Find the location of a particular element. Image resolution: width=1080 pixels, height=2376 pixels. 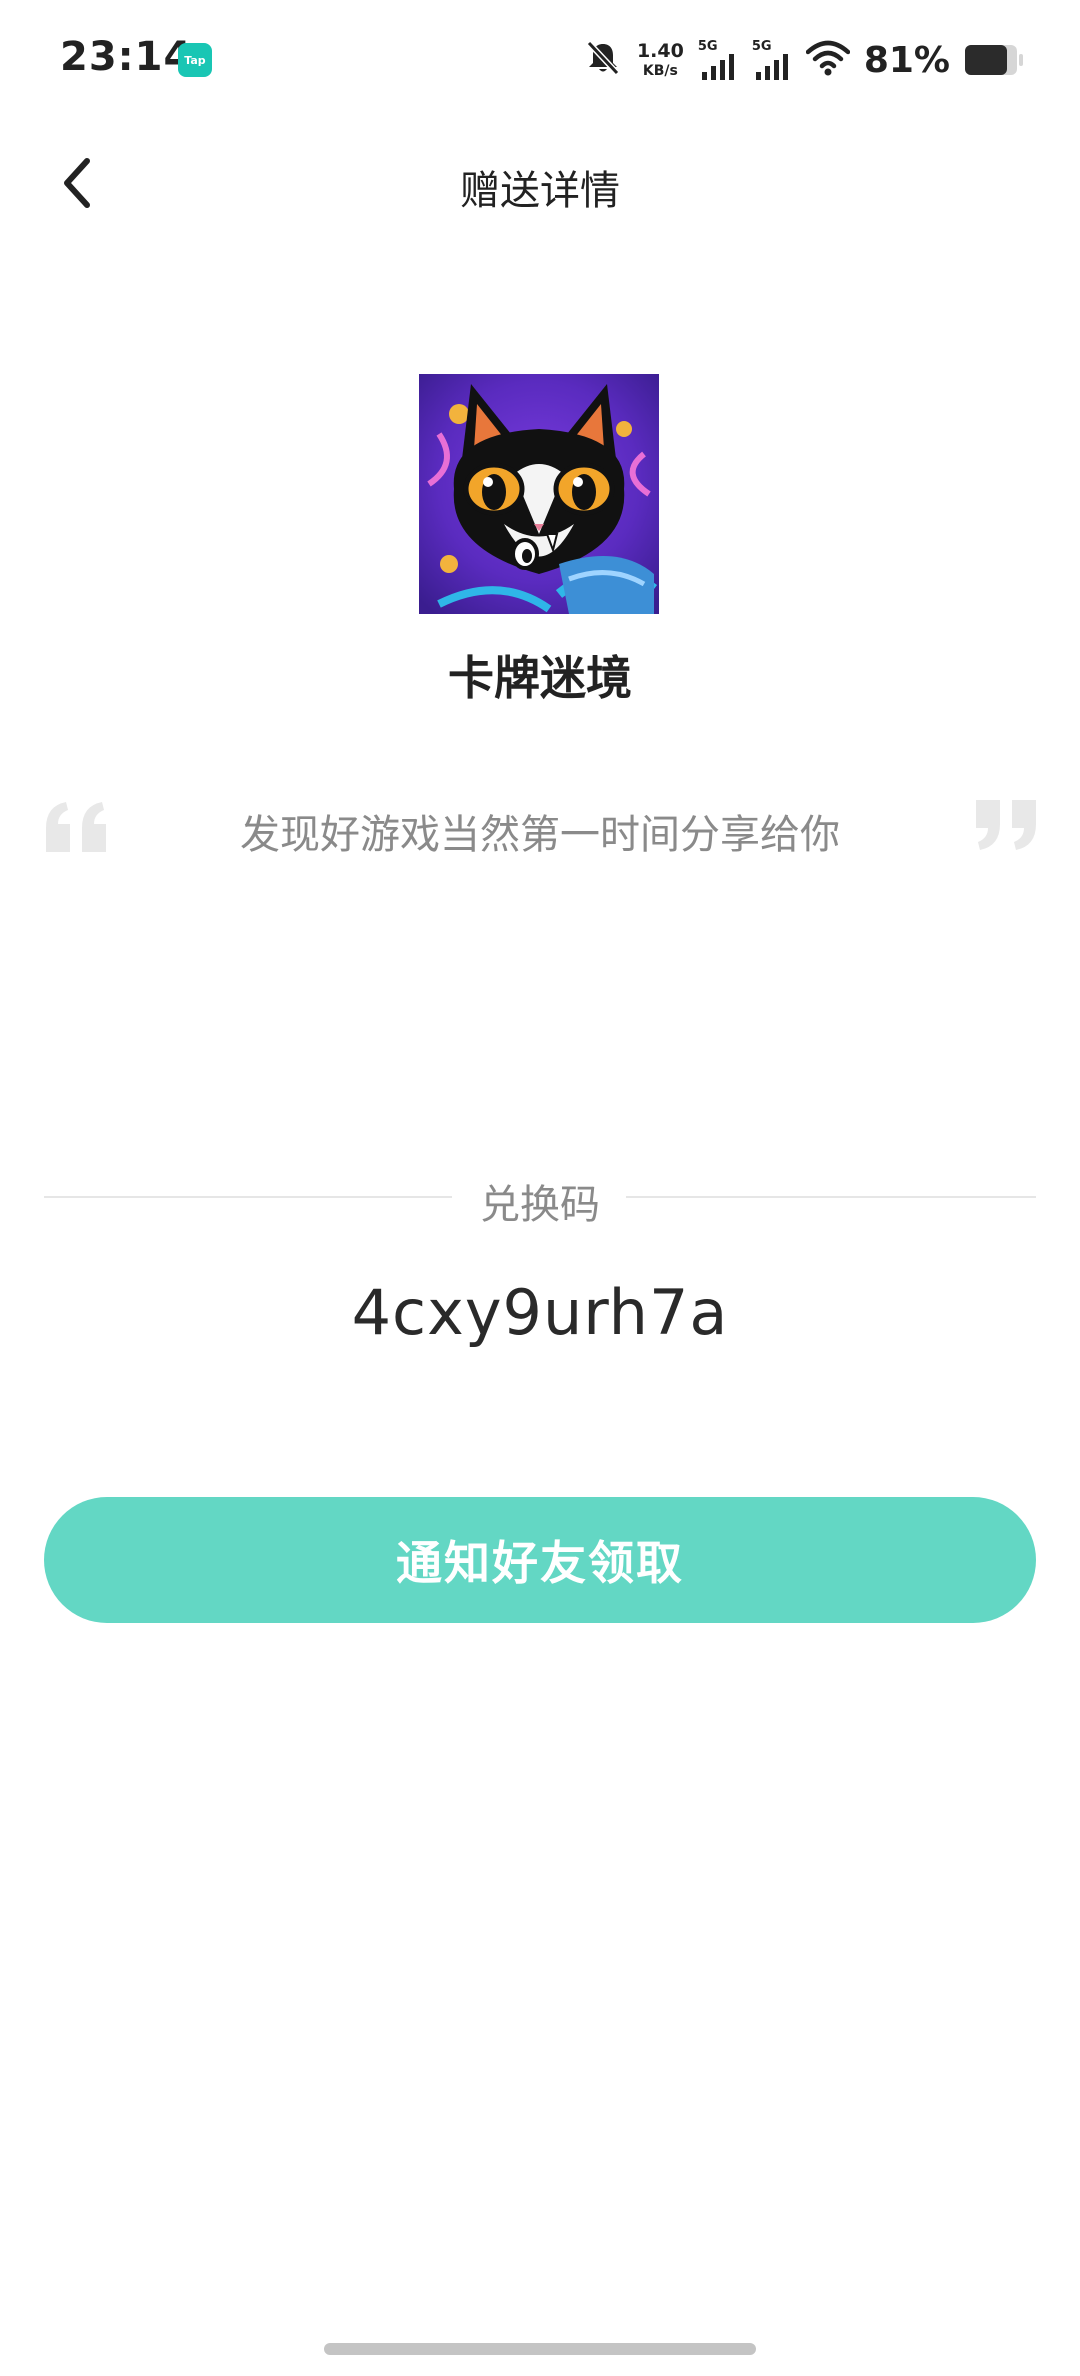

mute-bell-icon is located at coordinates (603, 60).